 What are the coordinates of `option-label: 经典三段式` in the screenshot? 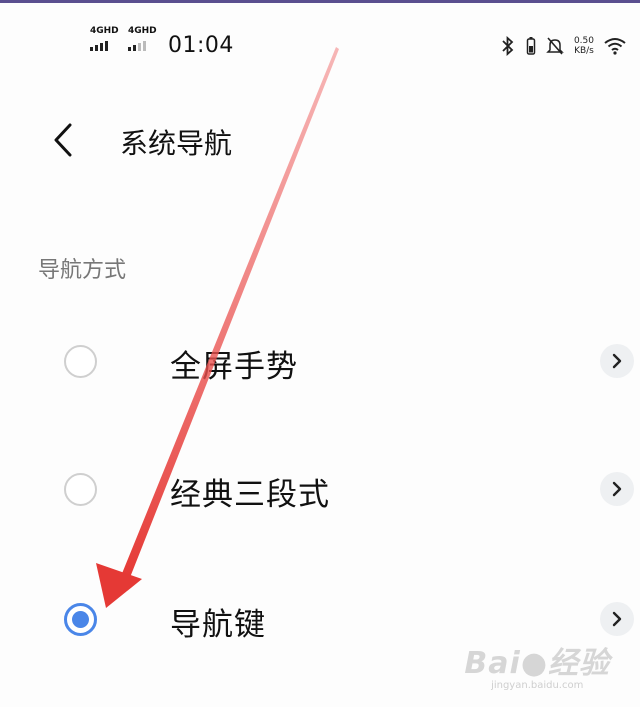 It's located at (250, 495).